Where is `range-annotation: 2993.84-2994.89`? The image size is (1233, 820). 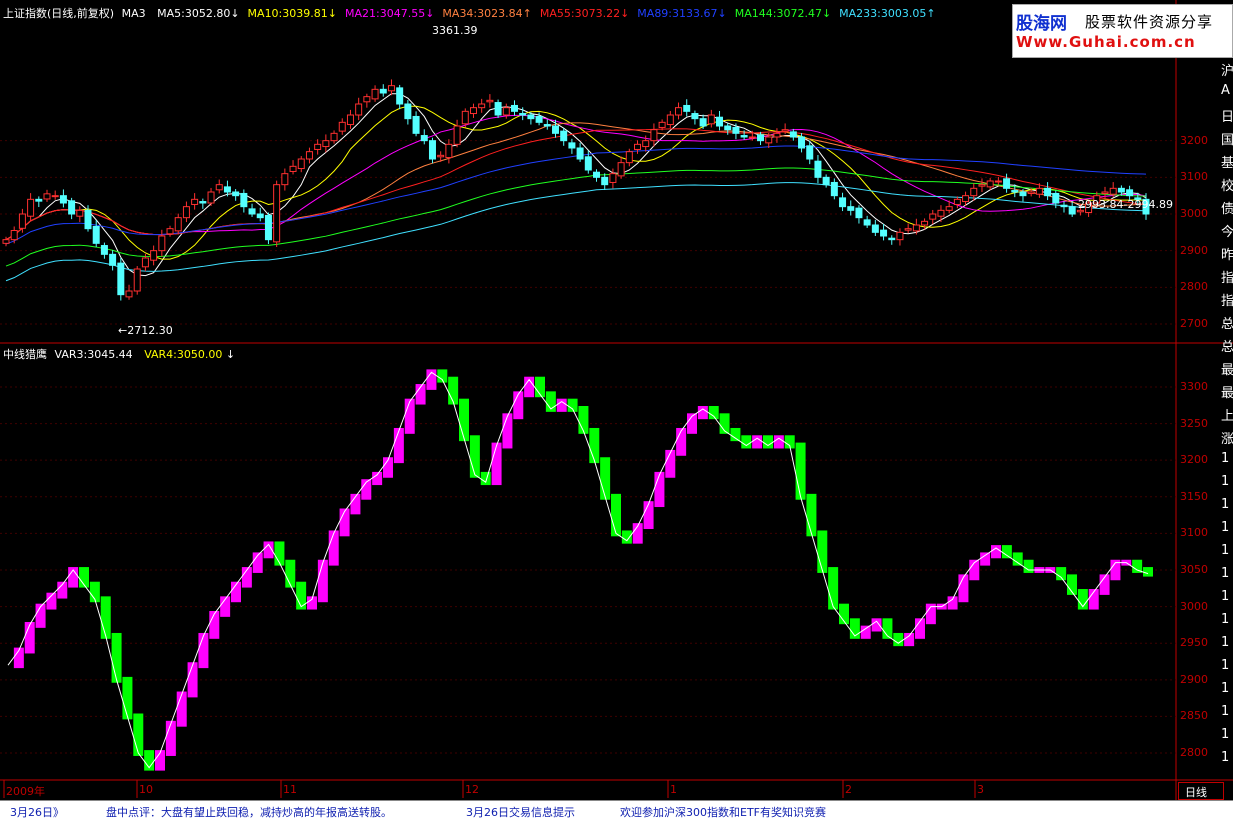
range-annotation: 2993.84-2994.89 is located at coordinates (1125, 204).